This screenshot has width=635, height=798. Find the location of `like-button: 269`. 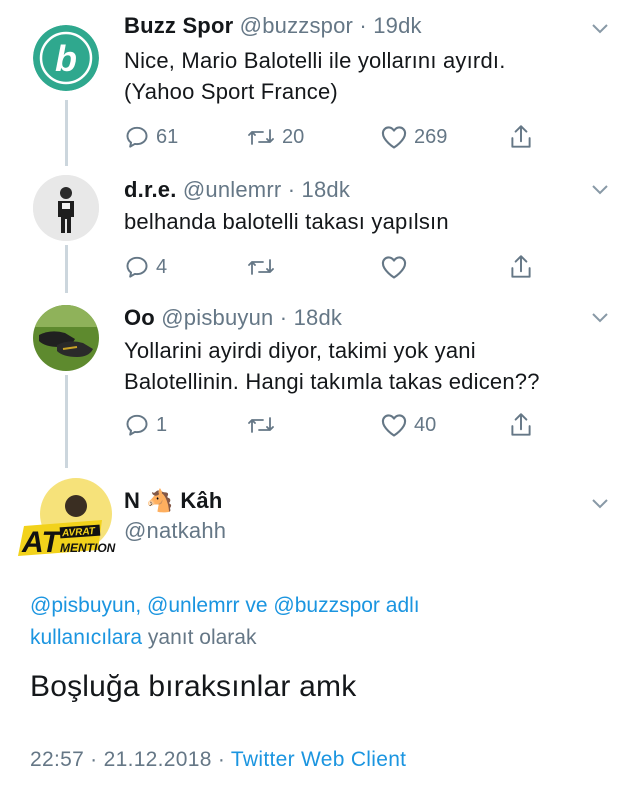

like-button: 269 is located at coordinates (413, 137).